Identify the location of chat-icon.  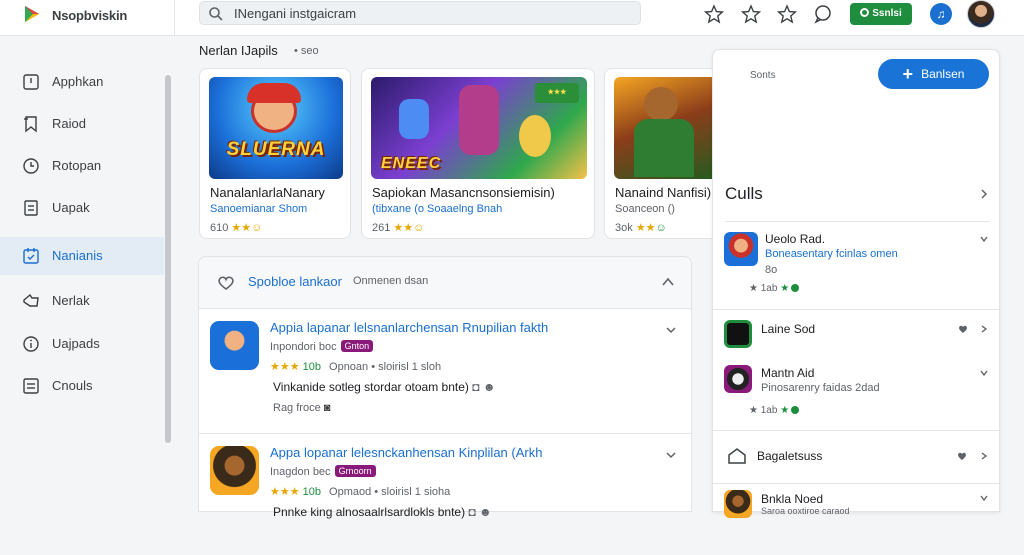
(823, 14).